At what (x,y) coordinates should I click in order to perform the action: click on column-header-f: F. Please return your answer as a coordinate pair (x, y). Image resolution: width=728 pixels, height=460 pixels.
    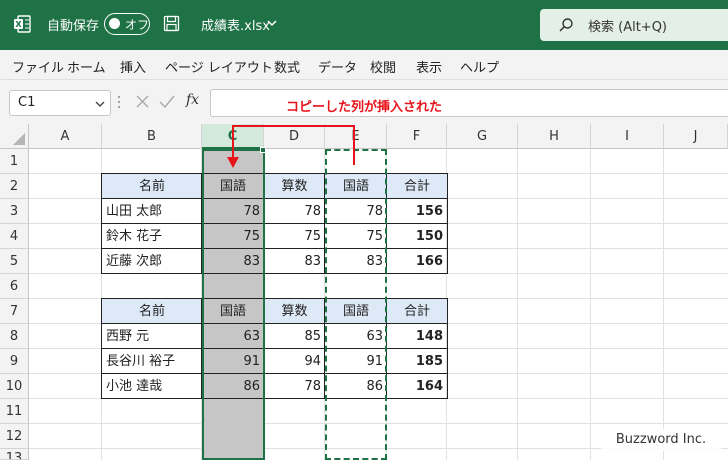
    Looking at the image, I should click on (417, 136).